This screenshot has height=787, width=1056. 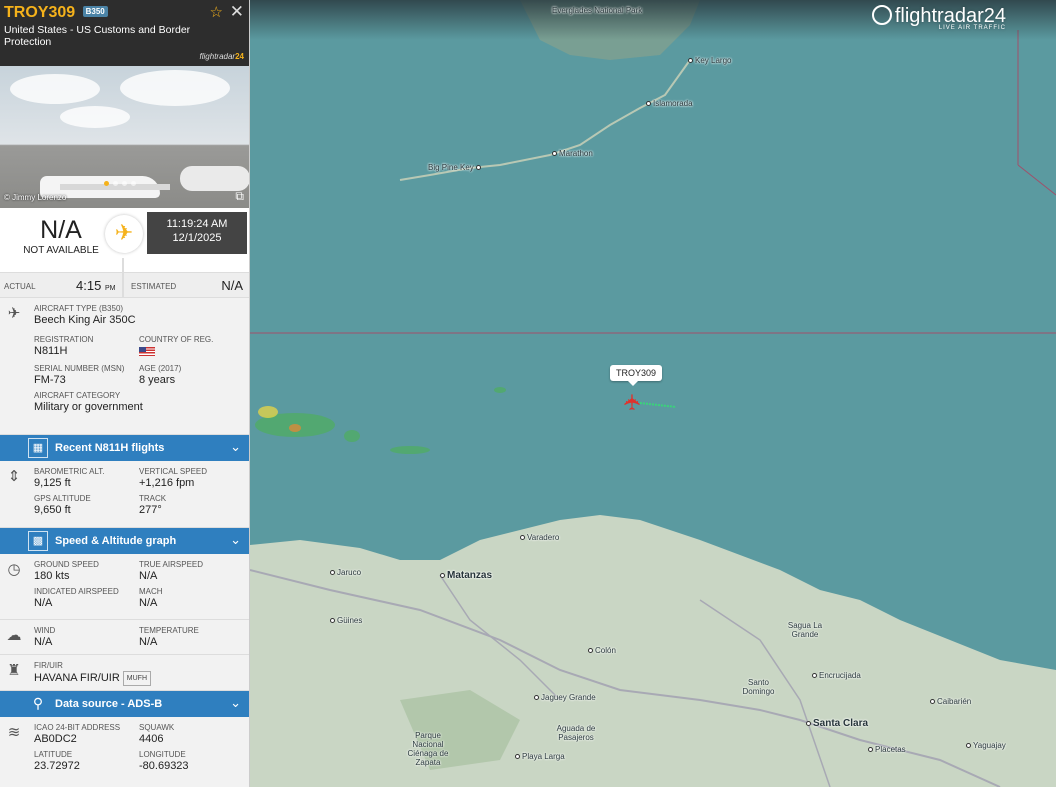 What do you see at coordinates (881, 15) in the screenshot?
I see `radar-icon` at bounding box center [881, 15].